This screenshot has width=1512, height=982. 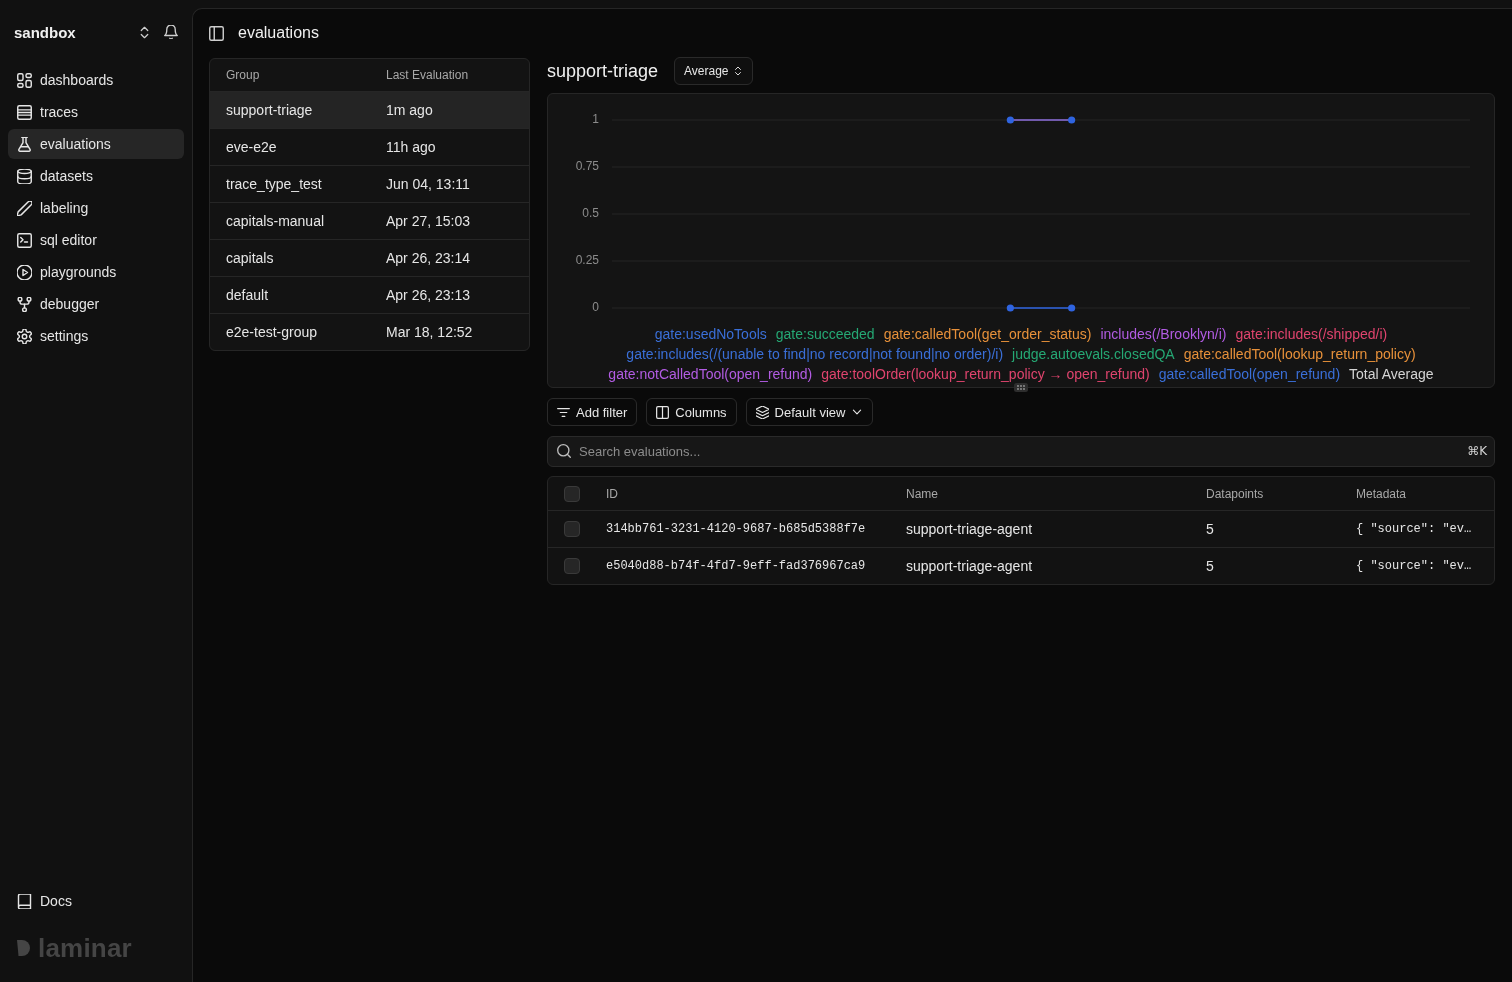 What do you see at coordinates (248, 295) in the screenshot?
I see `table-cell-text: default` at bounding box center [248, 295].